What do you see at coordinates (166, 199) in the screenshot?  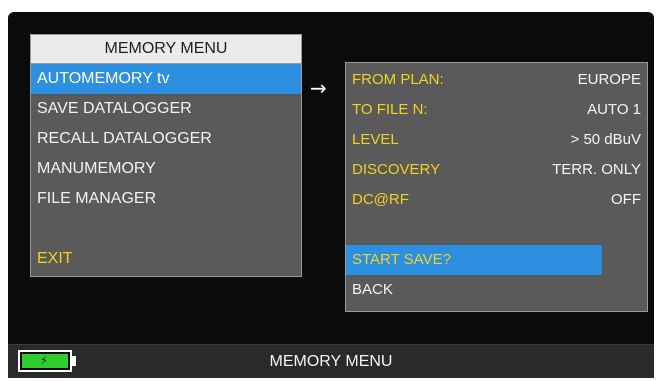 I see `menu-item-file-manager: FILE MANAGER` at bounding box center [166, 199].